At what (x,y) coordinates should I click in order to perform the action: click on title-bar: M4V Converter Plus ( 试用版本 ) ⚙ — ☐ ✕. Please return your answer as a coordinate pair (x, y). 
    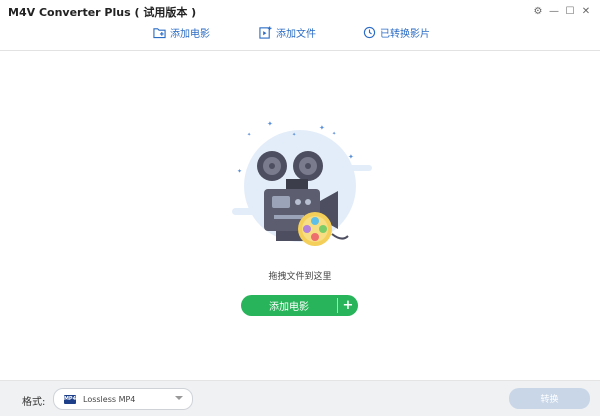
    Looking at the image, I should click on (300, 11).